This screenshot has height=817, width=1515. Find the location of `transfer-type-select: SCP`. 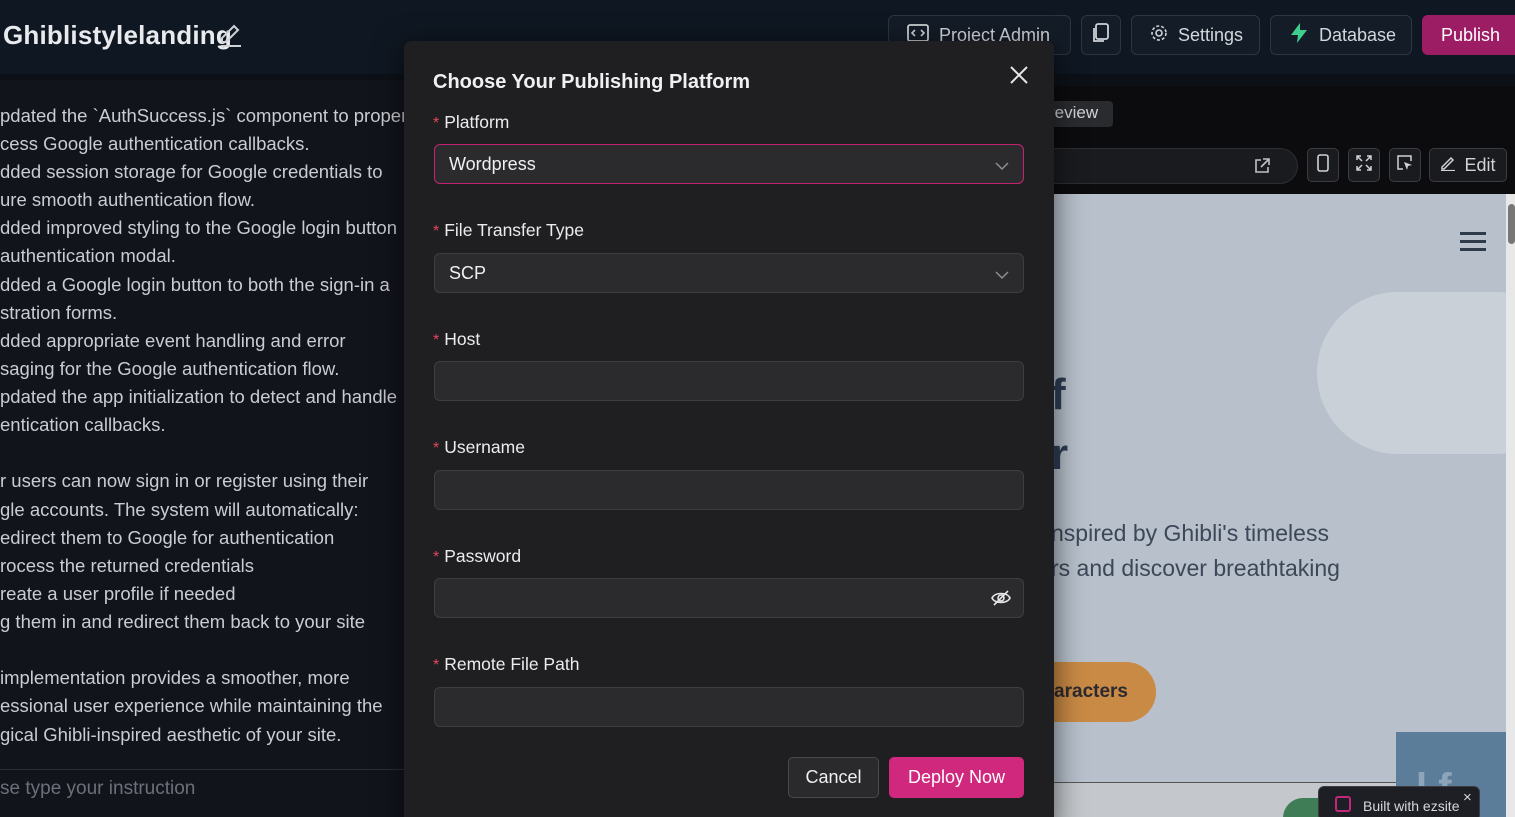

transfer-type-select: SCP is located at coordinates (729, 273).